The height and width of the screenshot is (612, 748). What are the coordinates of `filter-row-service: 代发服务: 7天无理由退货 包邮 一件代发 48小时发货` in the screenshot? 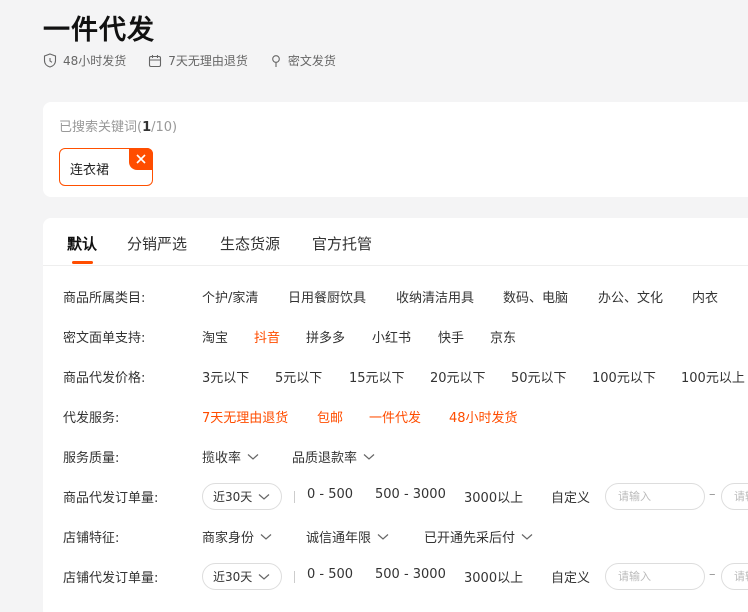 It's located at (395, 416).